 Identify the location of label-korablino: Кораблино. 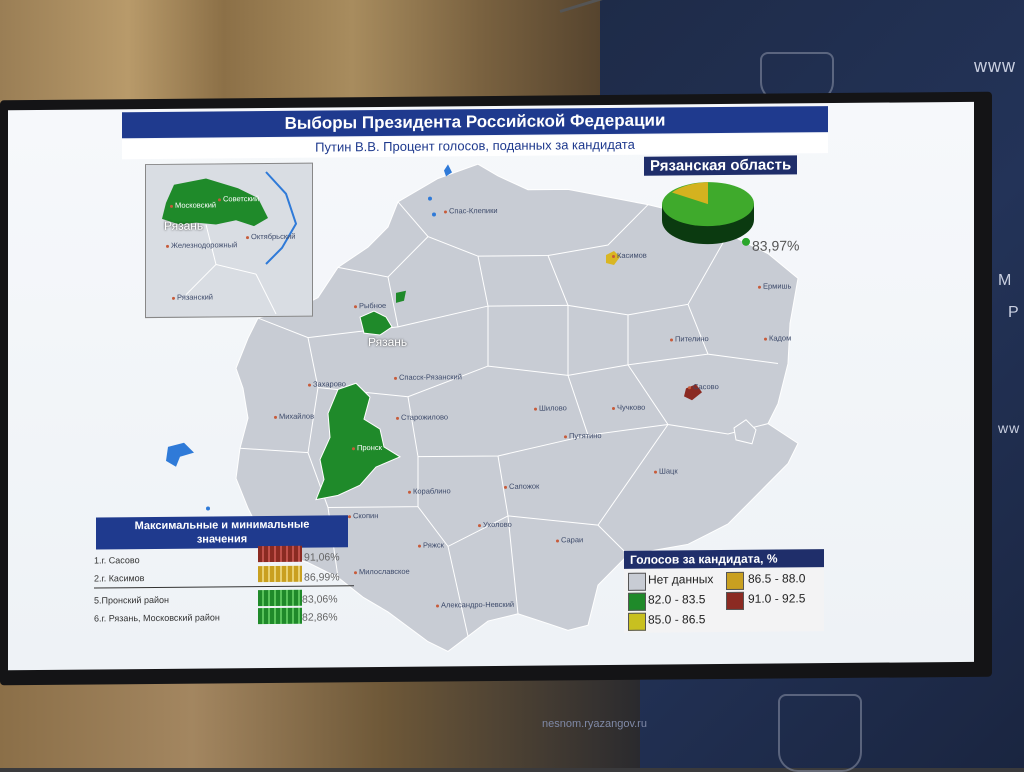
(429, 490).